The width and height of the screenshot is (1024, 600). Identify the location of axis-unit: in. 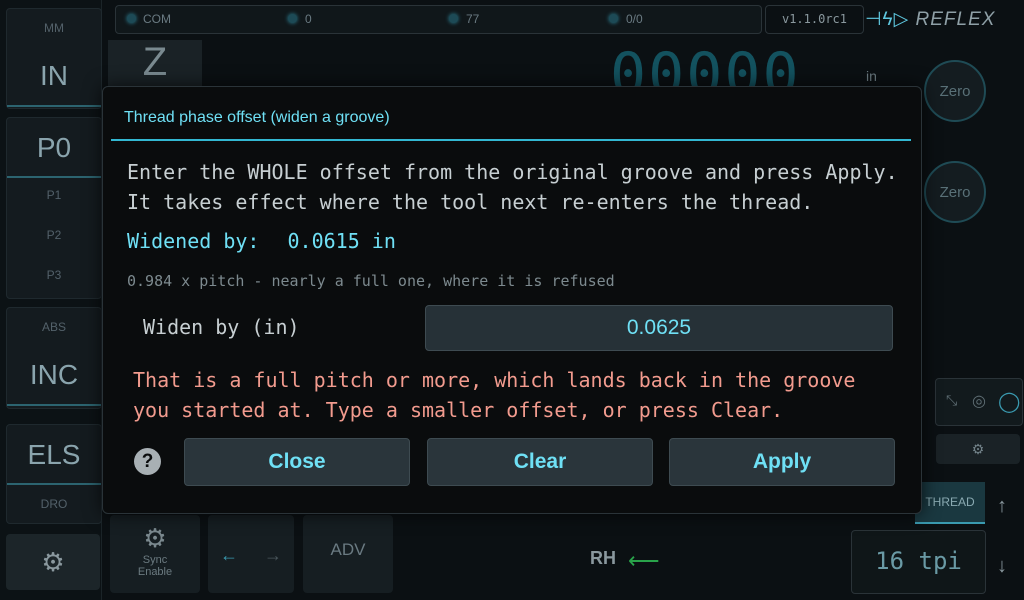
(871, 76).